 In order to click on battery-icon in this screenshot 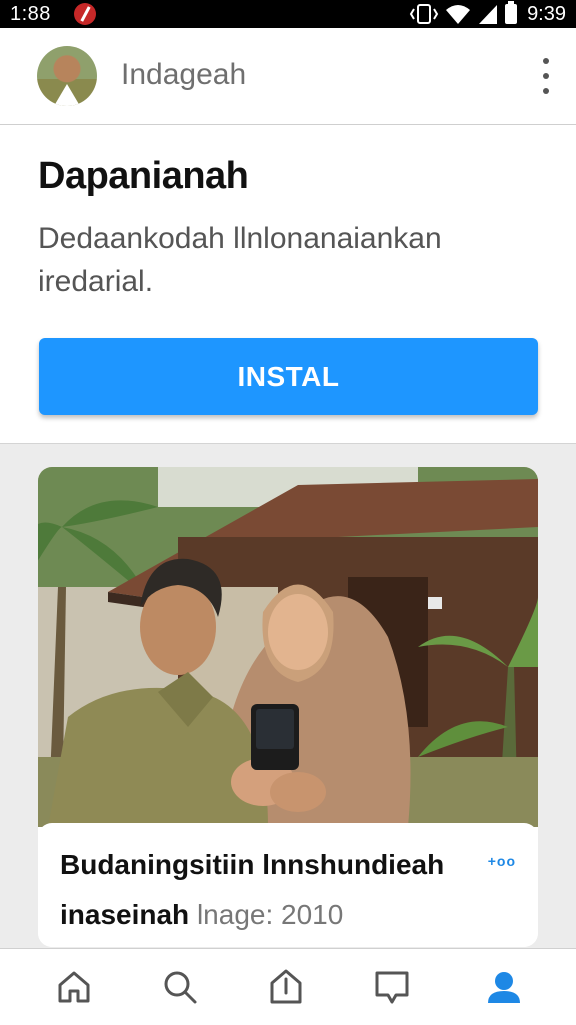, I will do `click(511, 12)`.